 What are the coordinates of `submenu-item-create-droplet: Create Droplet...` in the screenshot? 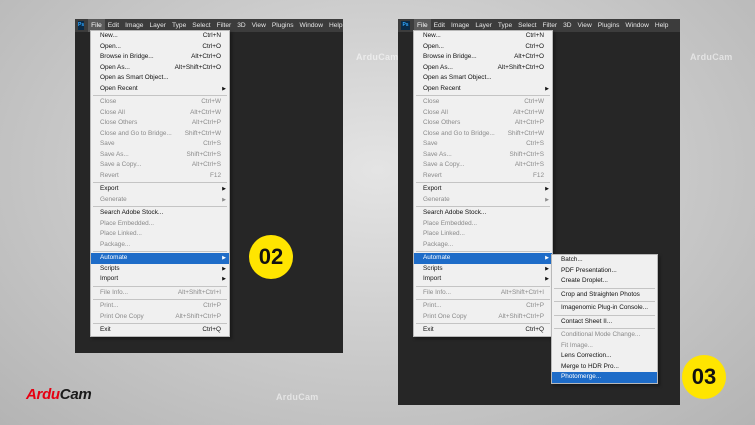 It's located at (604, 281).